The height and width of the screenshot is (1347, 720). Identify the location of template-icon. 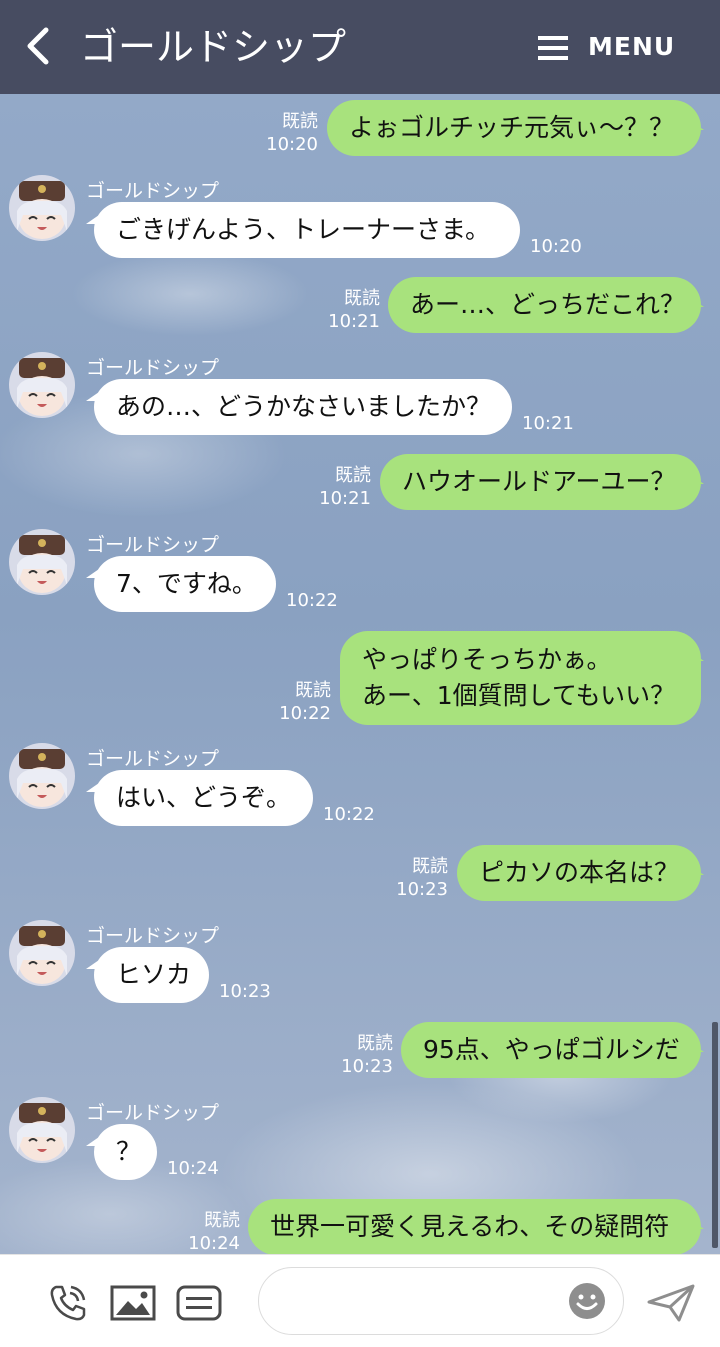
(199, 1303).